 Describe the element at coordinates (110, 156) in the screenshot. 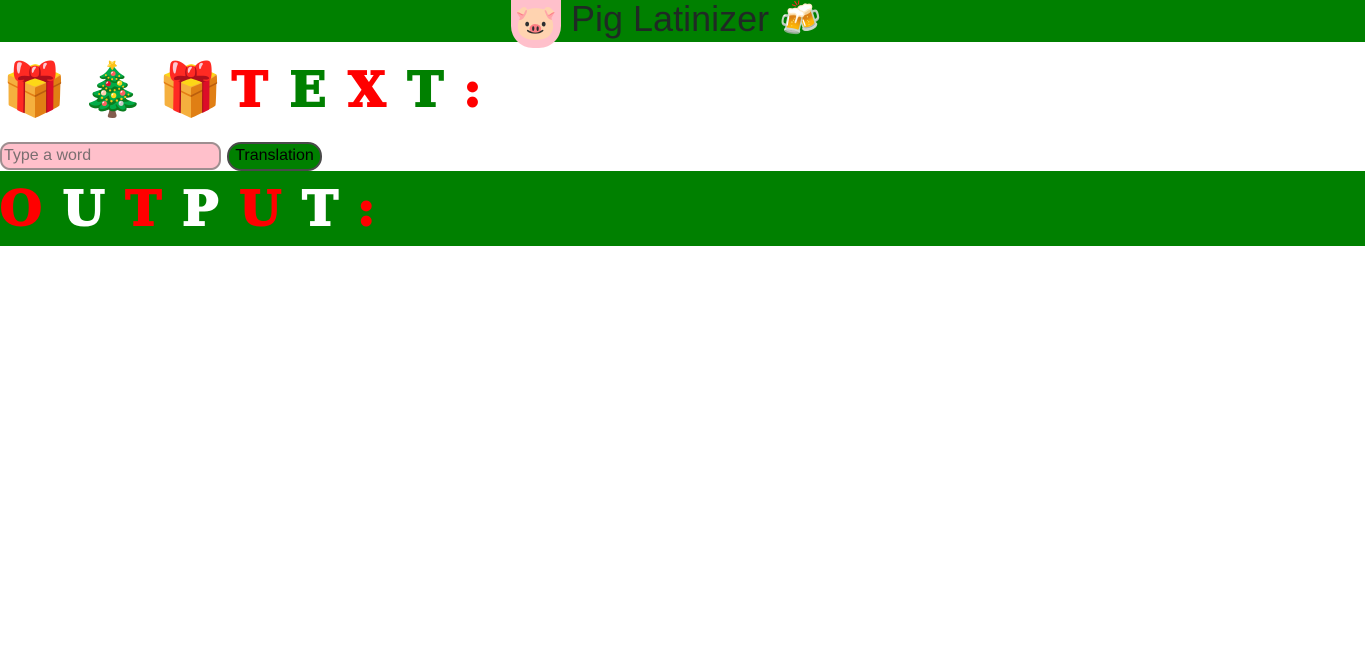

I see `word-input` at that location.